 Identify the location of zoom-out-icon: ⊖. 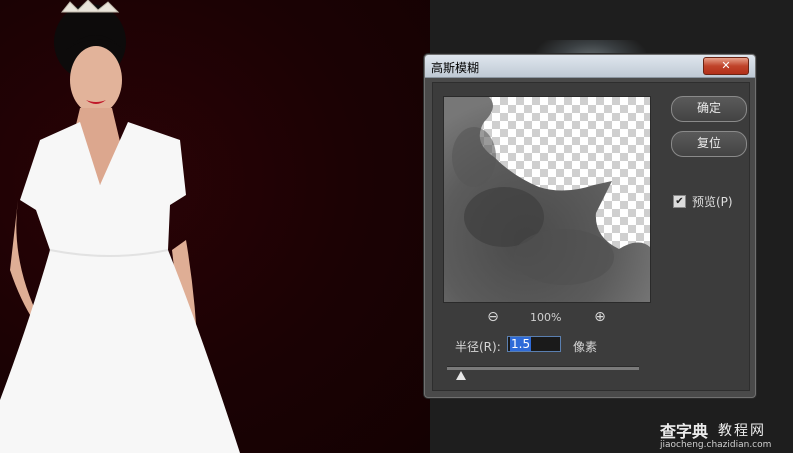
(493, 317).